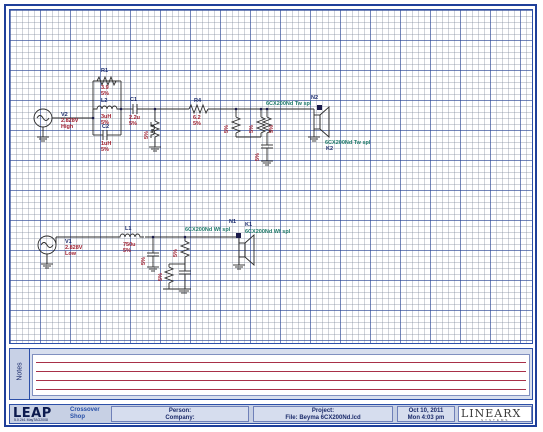  Describe the element at coordinates (208, 230) in the screenshot. I see `woofer-label-top: 6CX200Nd Wf spl` at that location.